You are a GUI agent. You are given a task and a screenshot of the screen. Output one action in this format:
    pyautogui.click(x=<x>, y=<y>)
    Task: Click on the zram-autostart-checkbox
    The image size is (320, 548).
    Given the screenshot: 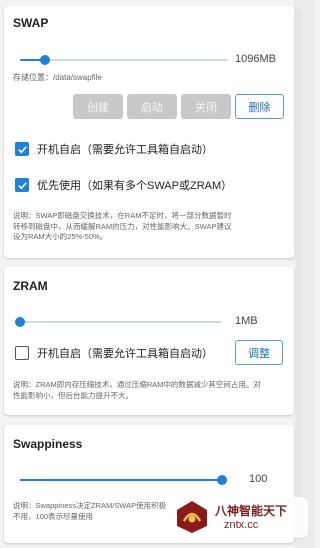 What is the action you would take?
    pyautogui.click(x=22, y=353)
    